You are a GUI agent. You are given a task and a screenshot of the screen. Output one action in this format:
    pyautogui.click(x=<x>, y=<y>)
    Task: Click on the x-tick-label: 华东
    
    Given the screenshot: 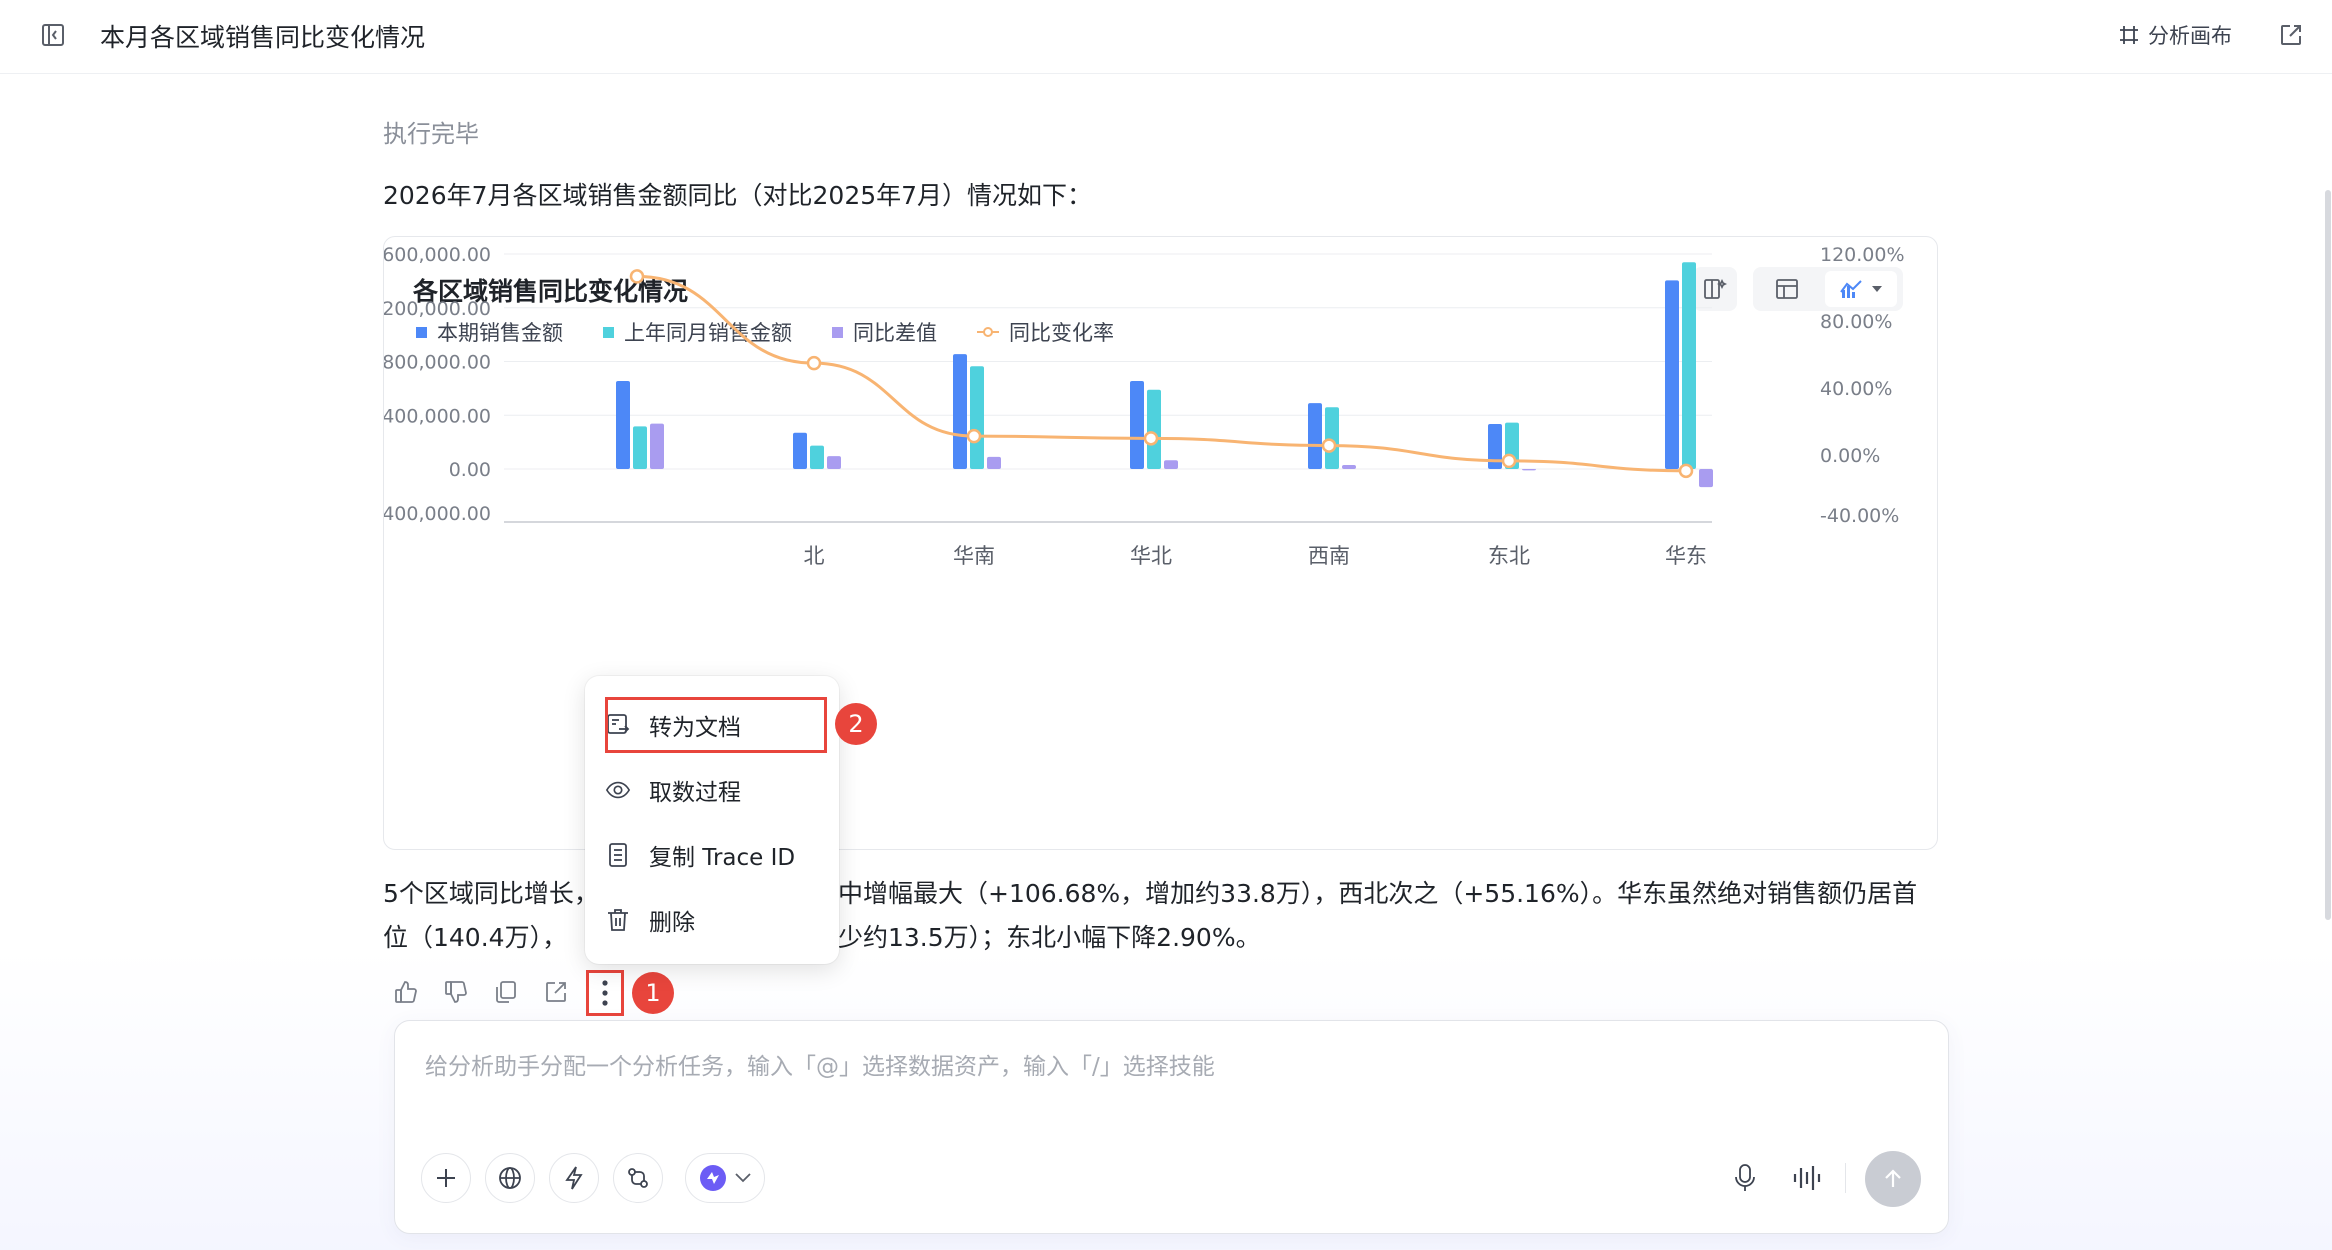 What is the action you would take?
    pyautogui.click(x=1686, y=556)
    